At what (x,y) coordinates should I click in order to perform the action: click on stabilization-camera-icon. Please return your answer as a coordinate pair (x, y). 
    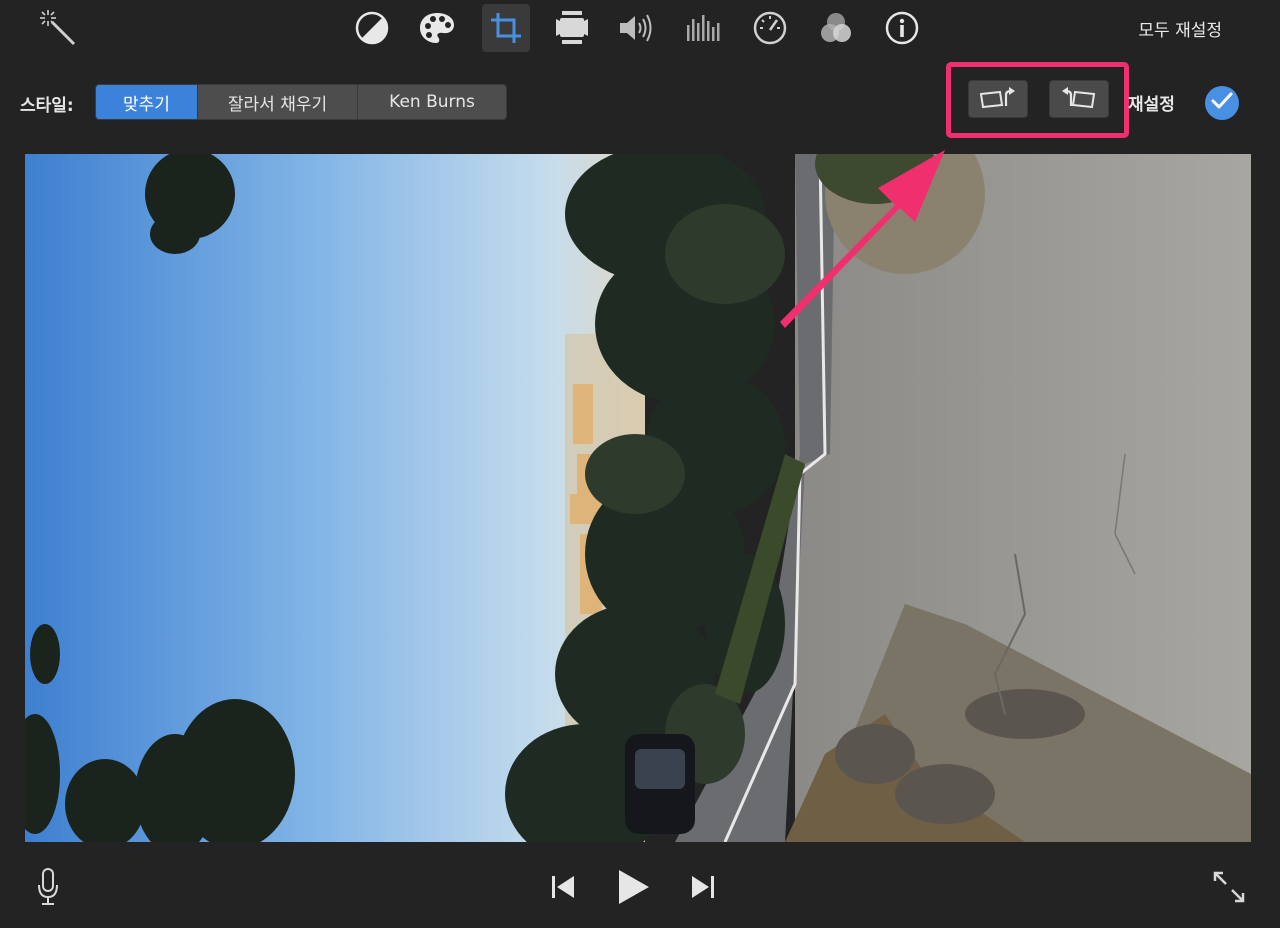
    Looking at the image, I should click on (572, 28).